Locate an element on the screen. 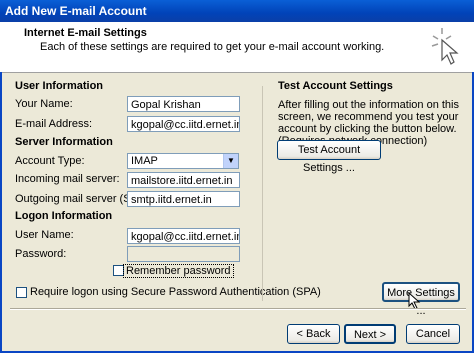  incoming-server-label: Incoming mail server: is located at coordinates (67, 179).